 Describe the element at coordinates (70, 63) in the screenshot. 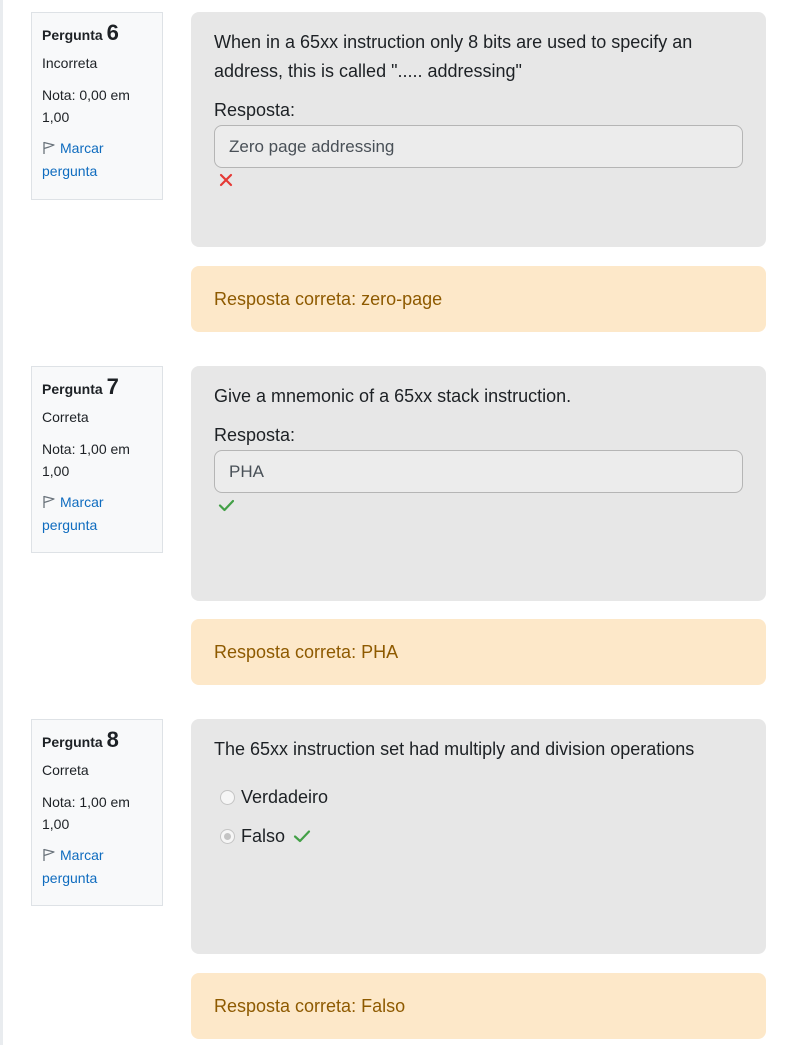

I see `question-state: Incorreta` at that location.